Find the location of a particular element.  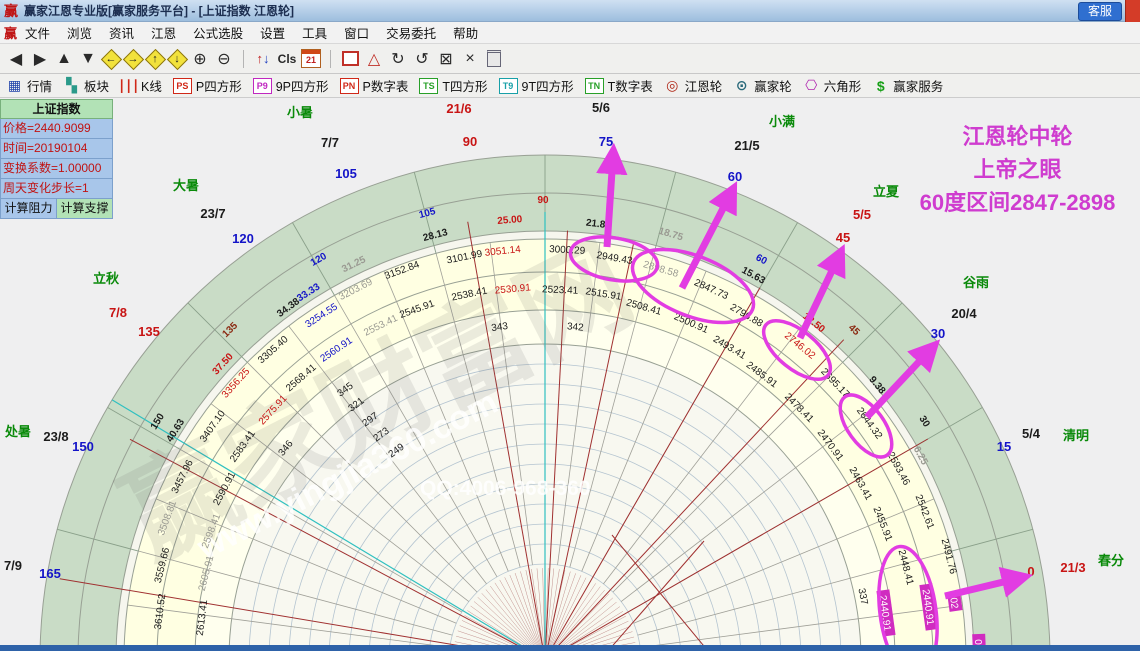

svg-text: 105 is located at coordinates (346, 173).